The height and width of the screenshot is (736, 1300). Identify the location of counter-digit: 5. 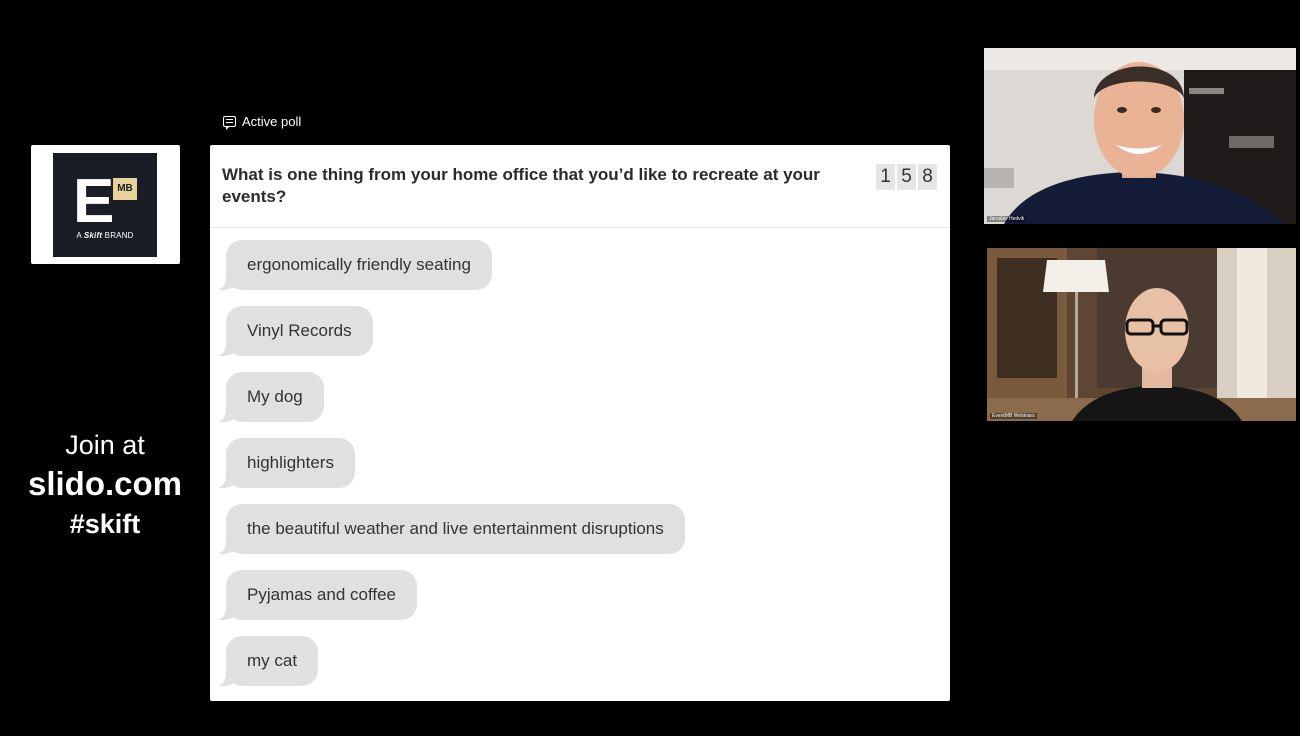
(906, 177).